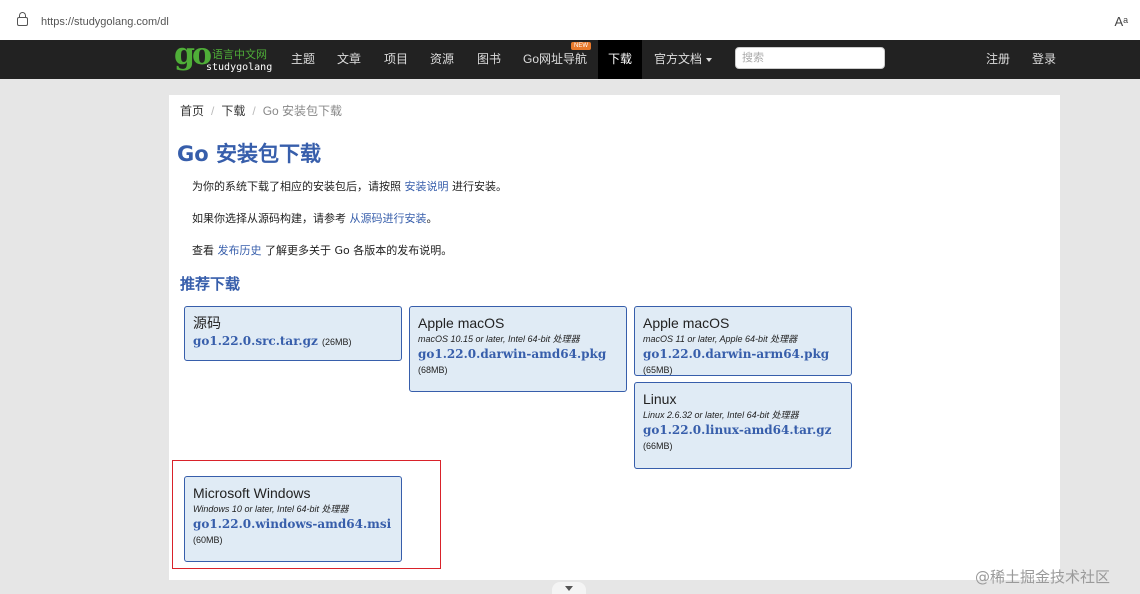  I want to click on nav-item-resources: 资源, so click(442, 59).